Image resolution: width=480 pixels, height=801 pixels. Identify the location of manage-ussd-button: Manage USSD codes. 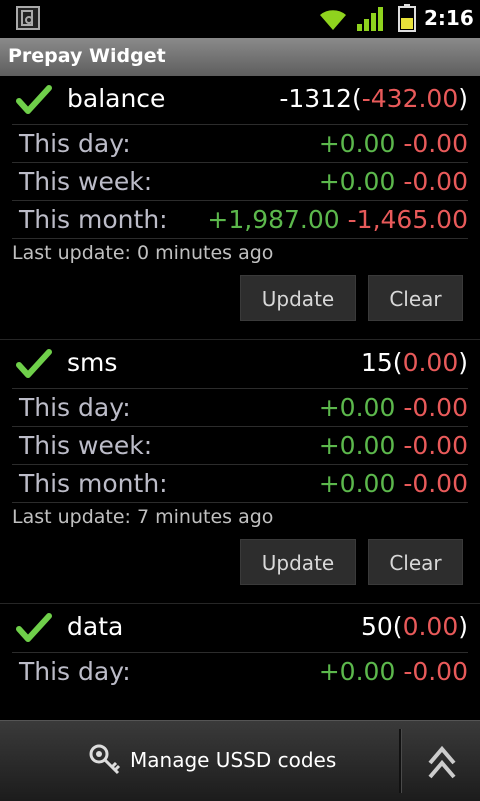
(199, 761).